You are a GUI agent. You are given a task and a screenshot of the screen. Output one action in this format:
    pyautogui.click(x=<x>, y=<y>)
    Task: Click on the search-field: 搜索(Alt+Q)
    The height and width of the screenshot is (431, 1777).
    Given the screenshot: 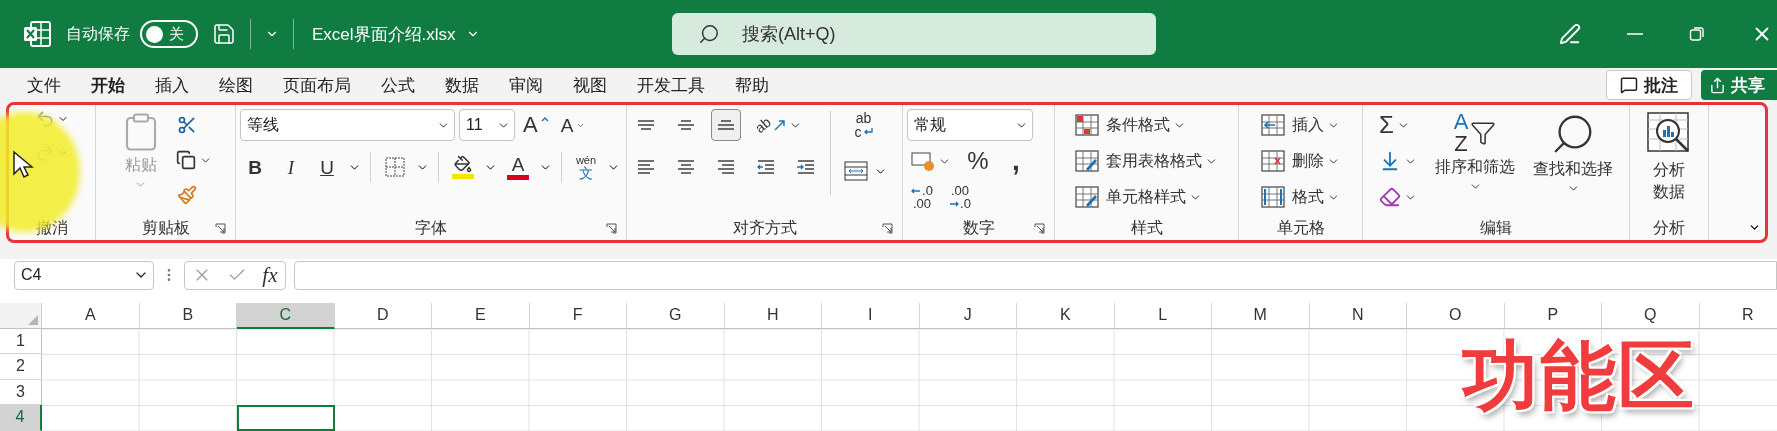 What is the action you would take?
    pyautogui.click(x=914, y=34)
    